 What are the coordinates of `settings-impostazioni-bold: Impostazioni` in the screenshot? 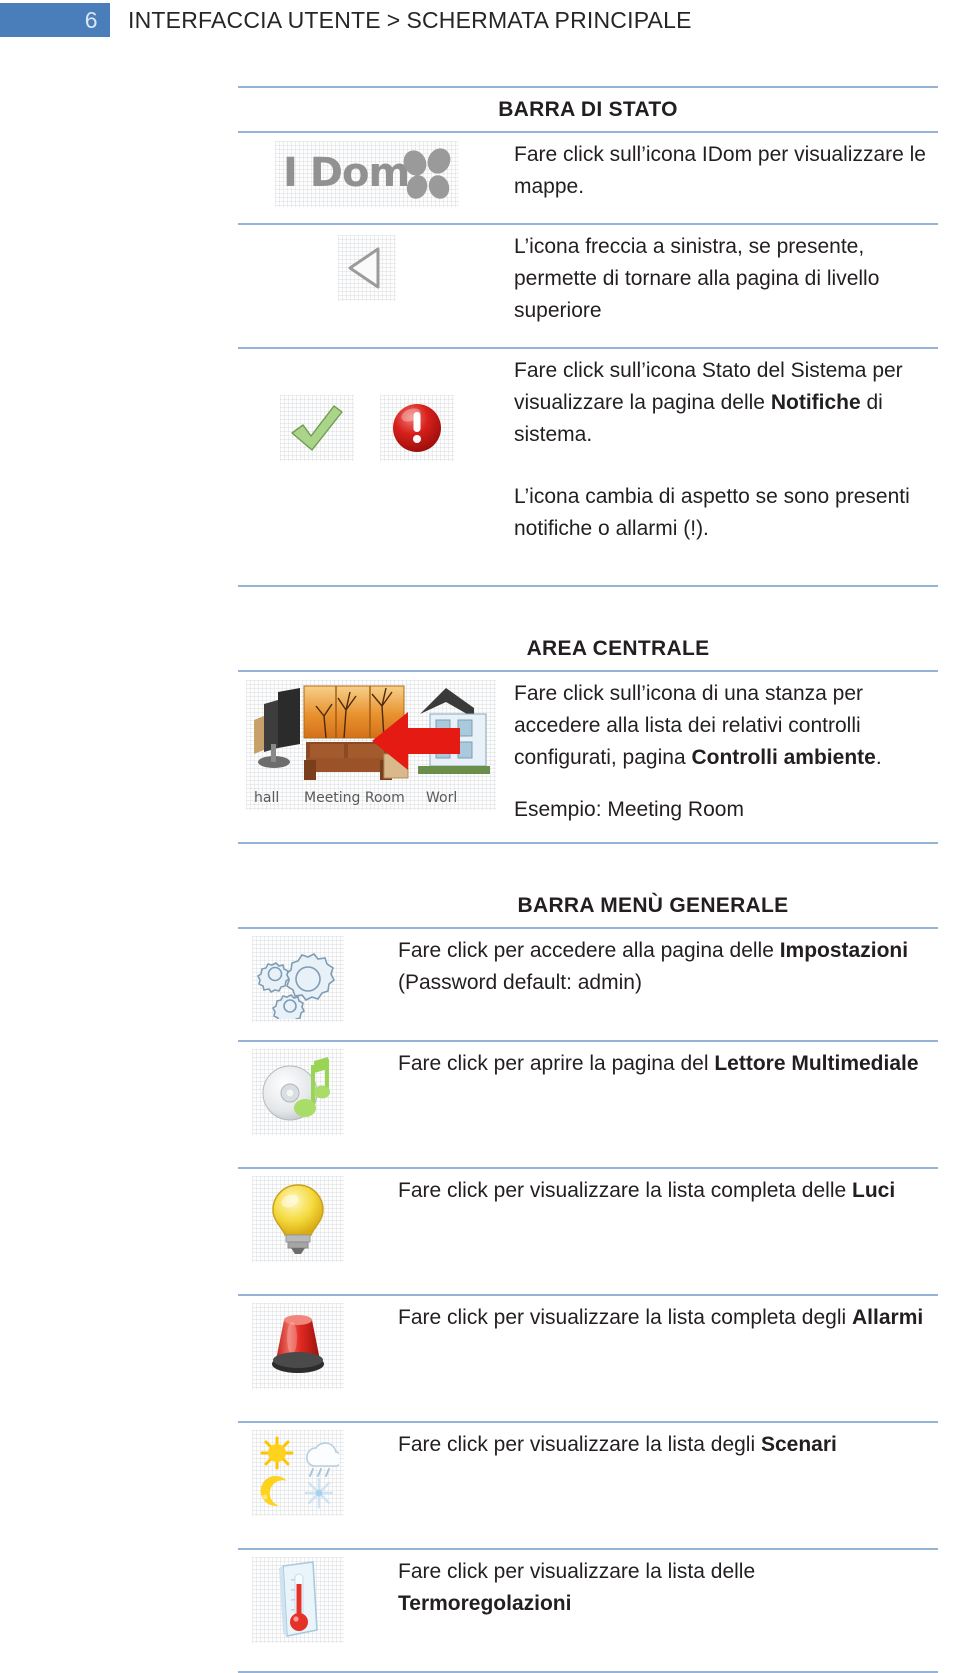 It's located at (844, 950).